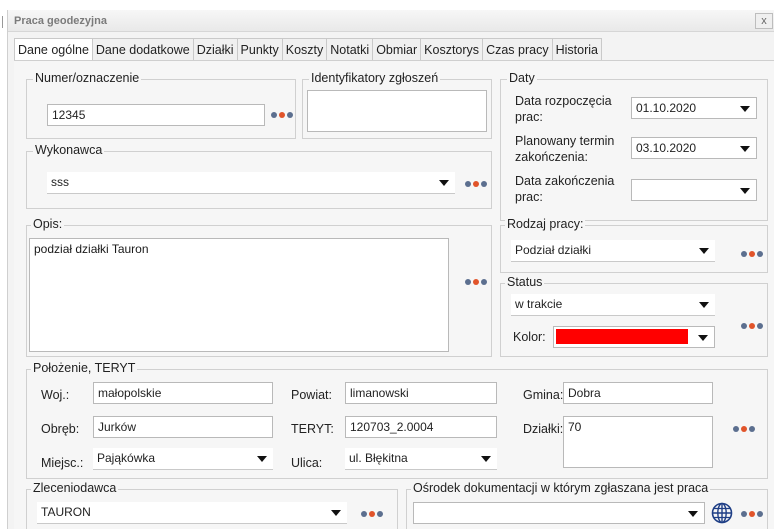 This screenshot has width=774, height=529. I want to click on start-date-value: 01.10.2020, so click(666, 108).